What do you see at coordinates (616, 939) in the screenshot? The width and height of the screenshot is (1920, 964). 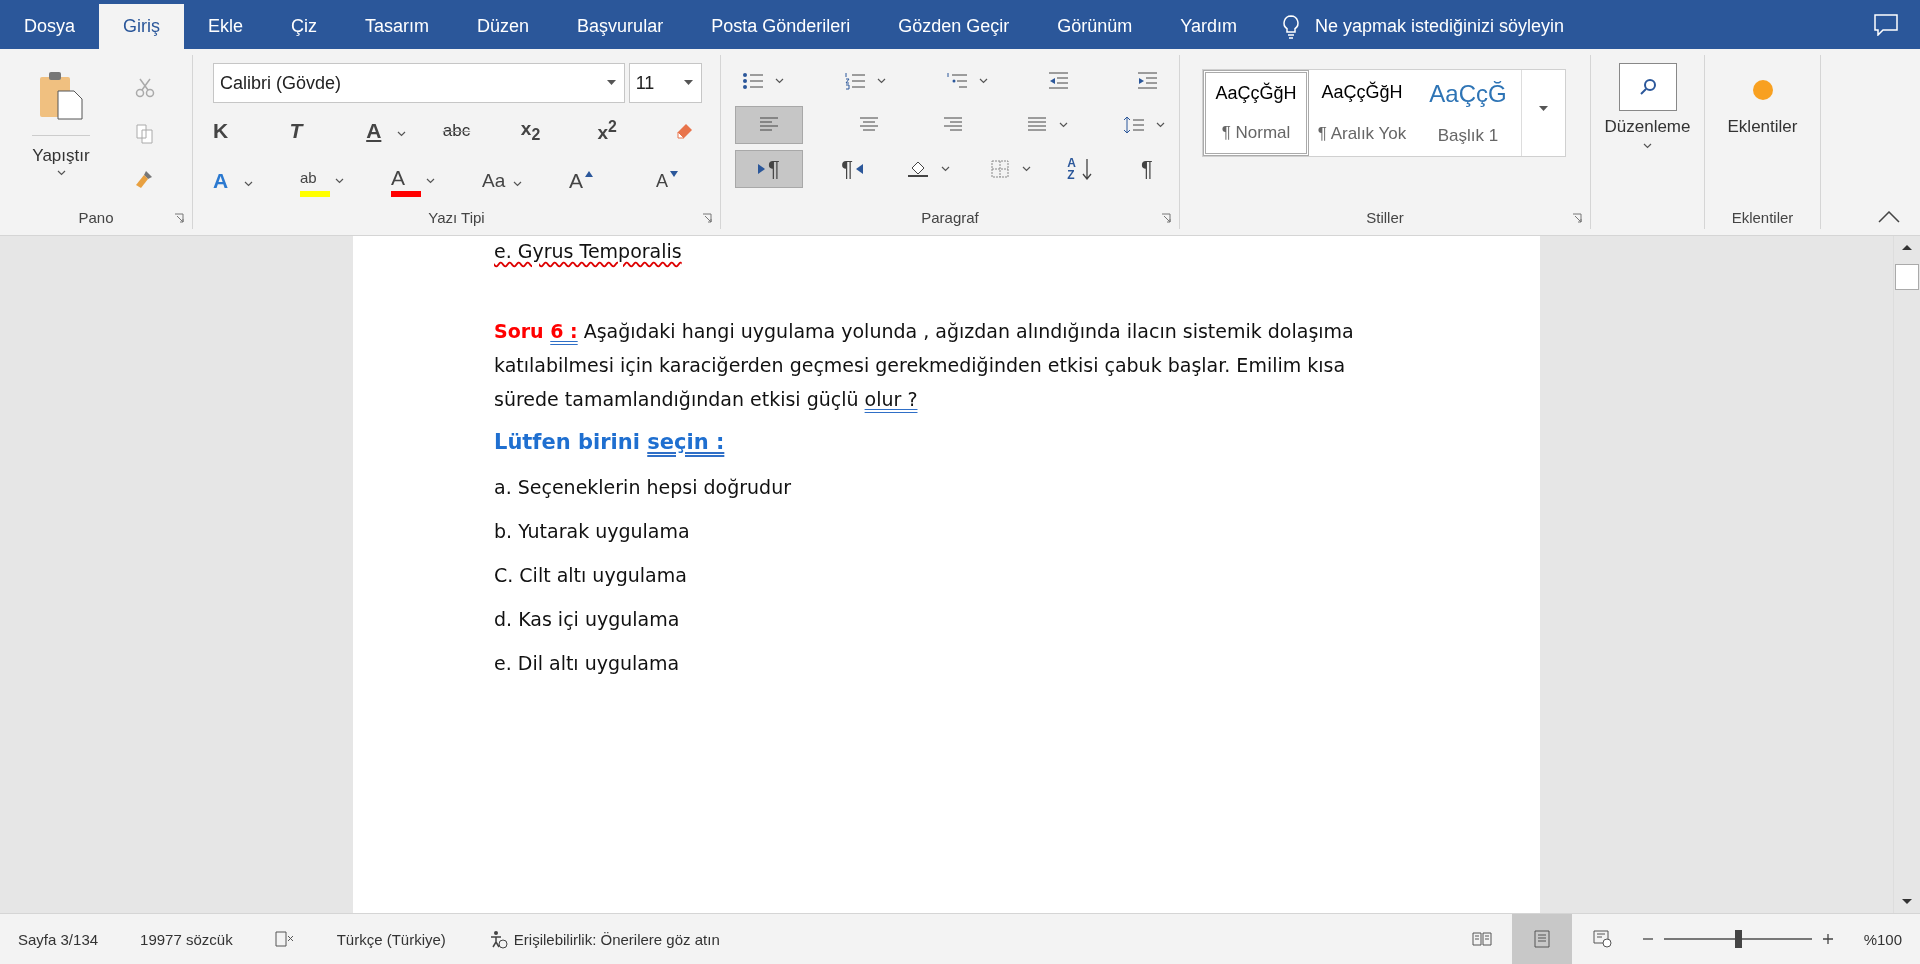 I see `accessibility-status: Erişilebilirlik: Önerilere göz atın` at bounding box center [616, 939].